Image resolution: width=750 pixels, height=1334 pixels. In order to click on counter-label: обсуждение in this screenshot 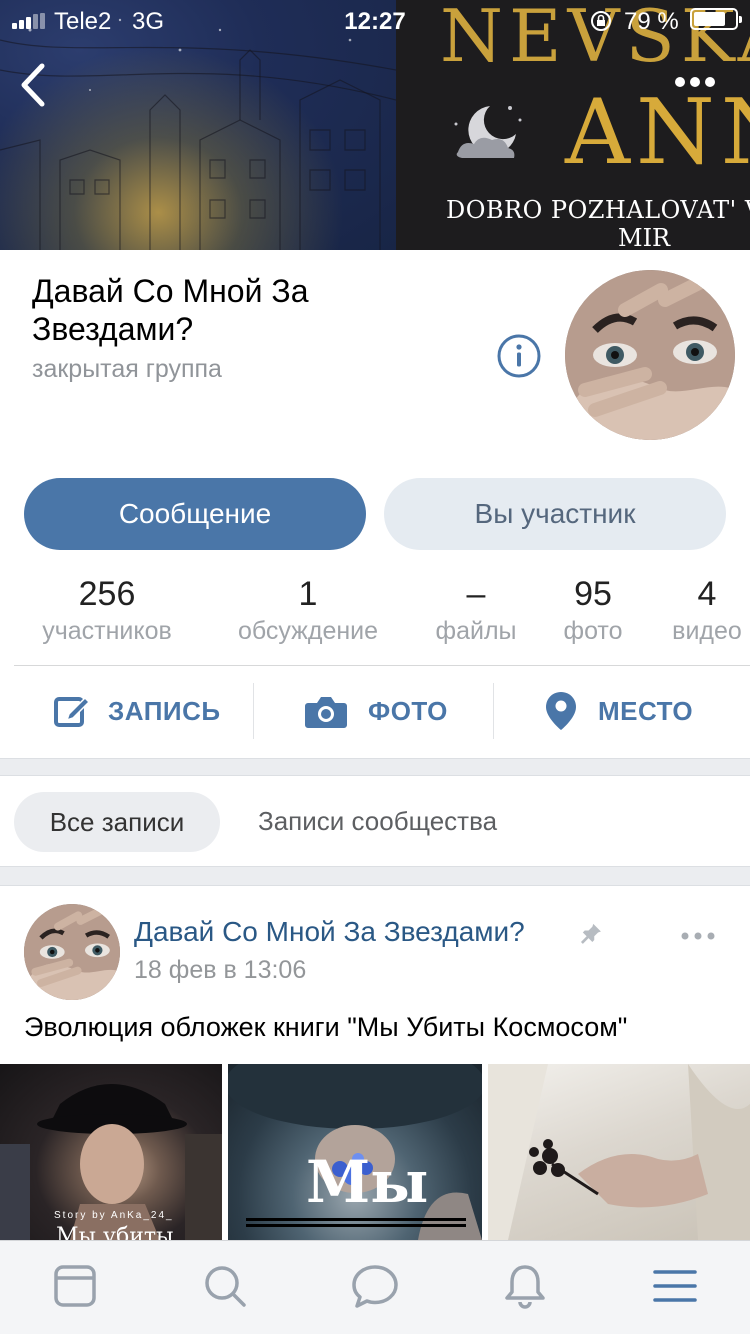, I will do `click(308, 631)`.